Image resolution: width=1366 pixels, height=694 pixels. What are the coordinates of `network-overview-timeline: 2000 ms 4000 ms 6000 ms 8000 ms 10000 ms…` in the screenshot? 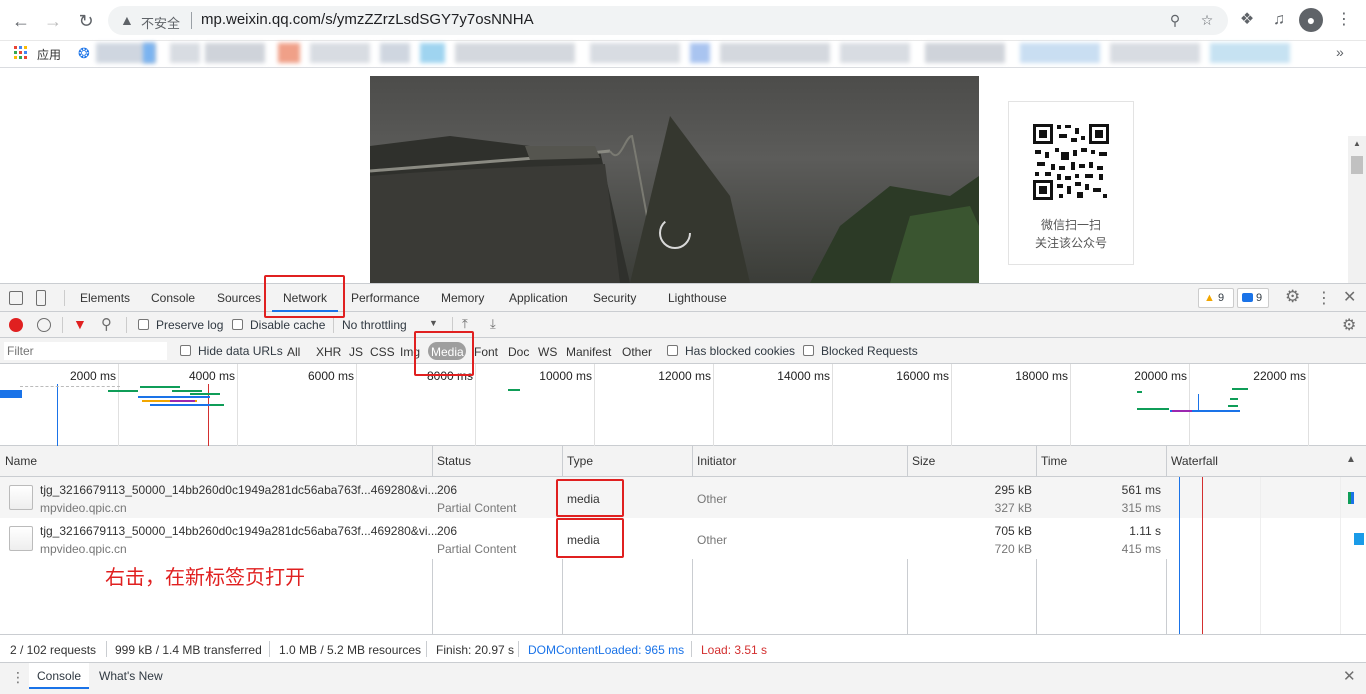 It's located at (683, 405).